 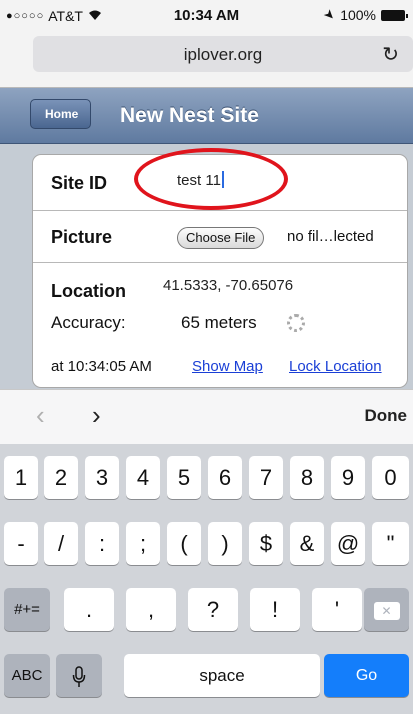 What do you see at coordinates (21, 477) in the screenshot?
I see `key-1: 1` at bounding box center [21, 477].